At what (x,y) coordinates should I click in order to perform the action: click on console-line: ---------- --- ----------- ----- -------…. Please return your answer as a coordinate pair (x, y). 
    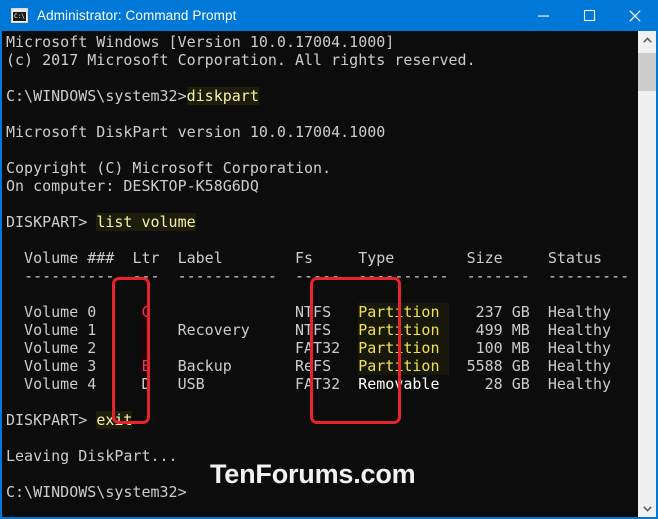
    Looking at the image, I should click on (331, 276).